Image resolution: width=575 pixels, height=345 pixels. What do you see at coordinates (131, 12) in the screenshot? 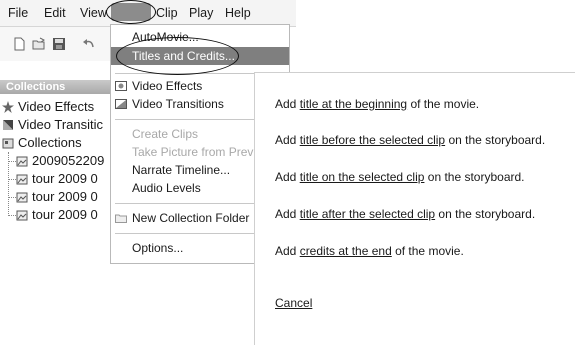
I see `tools-highlight-ellipse` at bounding box center [131, 12].